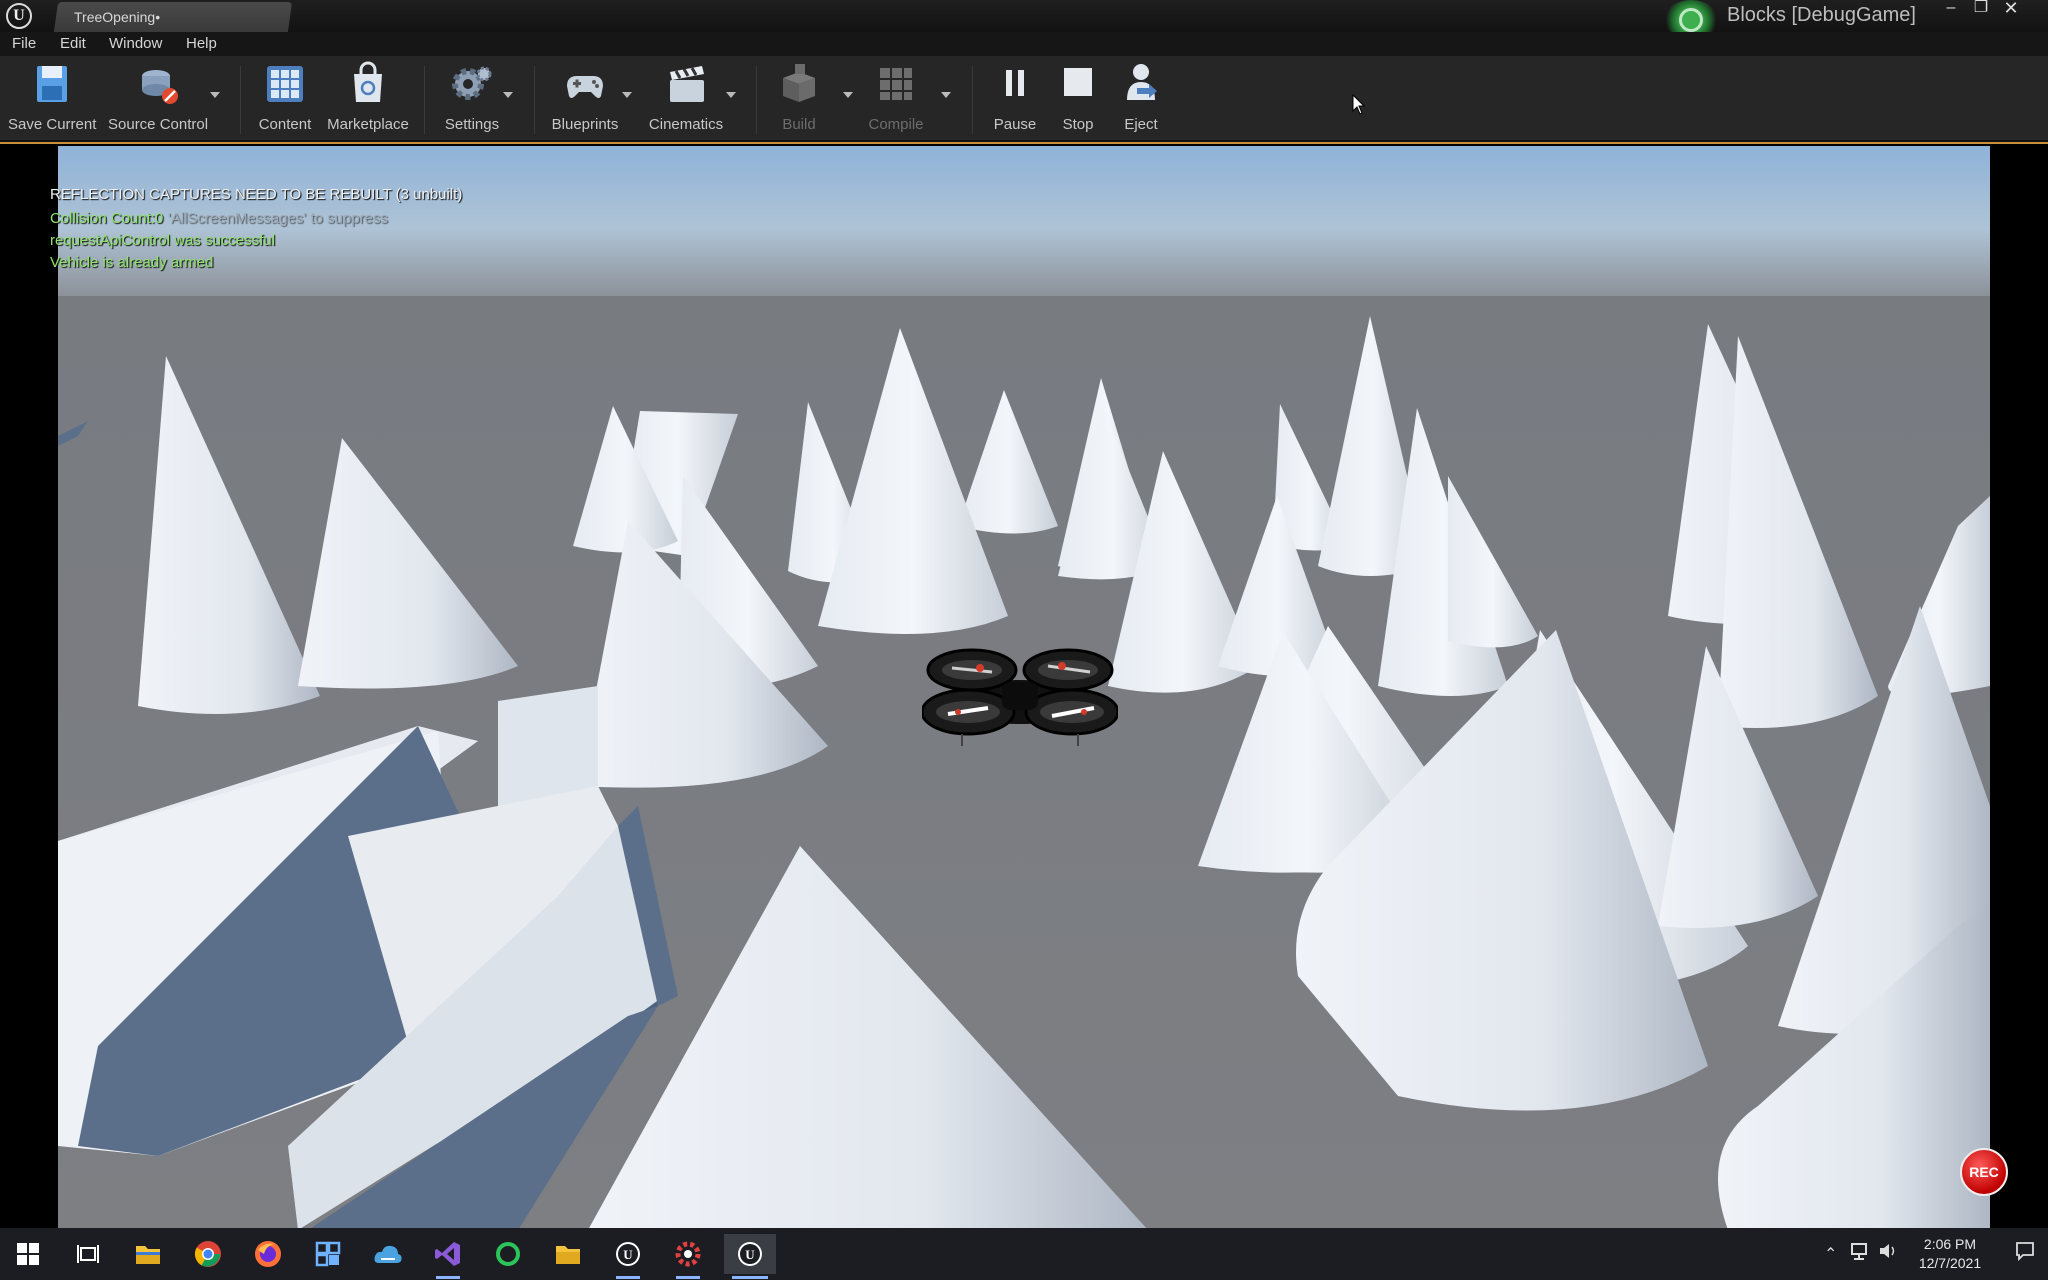 Image resolution: width=2048 pixels, height=1280 pixels. I want to click on start-button, so click(28, 1254).